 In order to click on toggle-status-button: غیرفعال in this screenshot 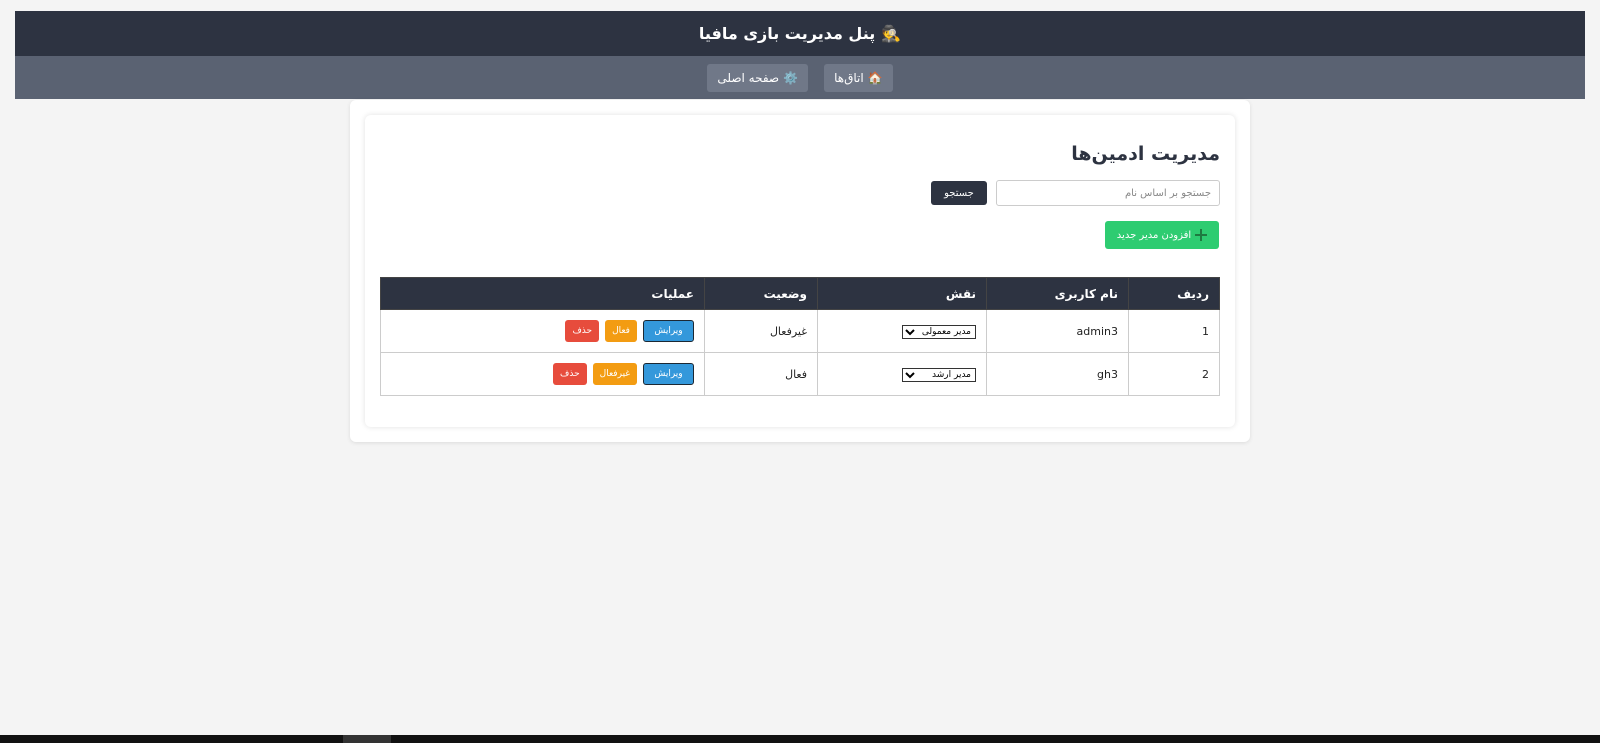, I will do `click(614, 374)`.